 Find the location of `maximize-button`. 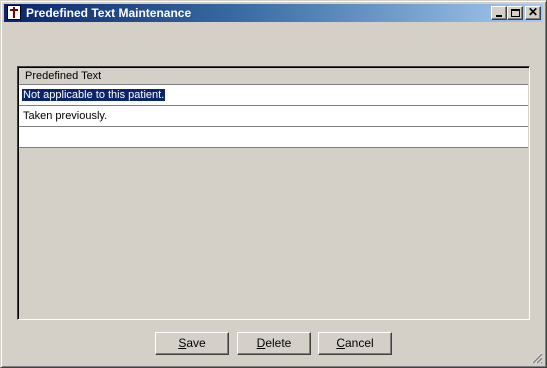

maximize-button is located at coordinates (515, 13).